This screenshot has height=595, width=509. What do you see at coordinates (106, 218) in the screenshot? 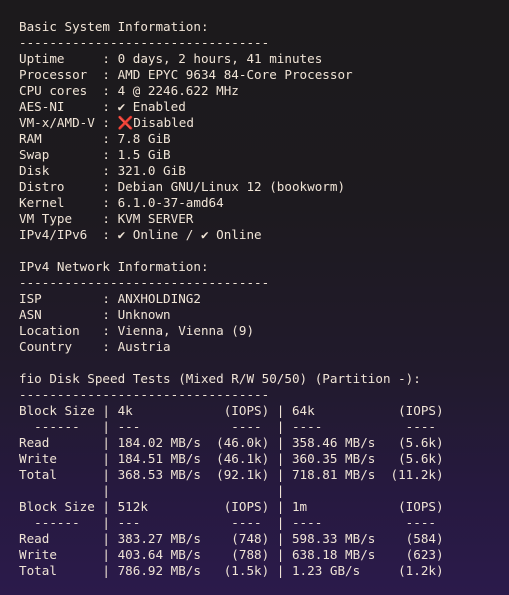
I see `terminal-line: VM Type : KVM SERVER` at bounding box center [106, 218].